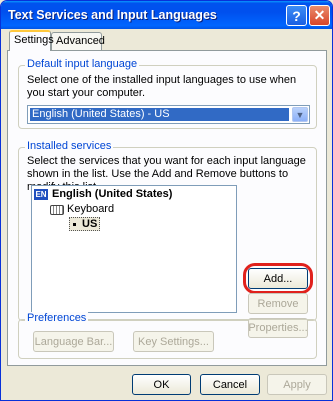 Image resolution: width=333 pixels, height=401 pixels. I want to click on tab-advanced: Advanced, so click(78, 41).